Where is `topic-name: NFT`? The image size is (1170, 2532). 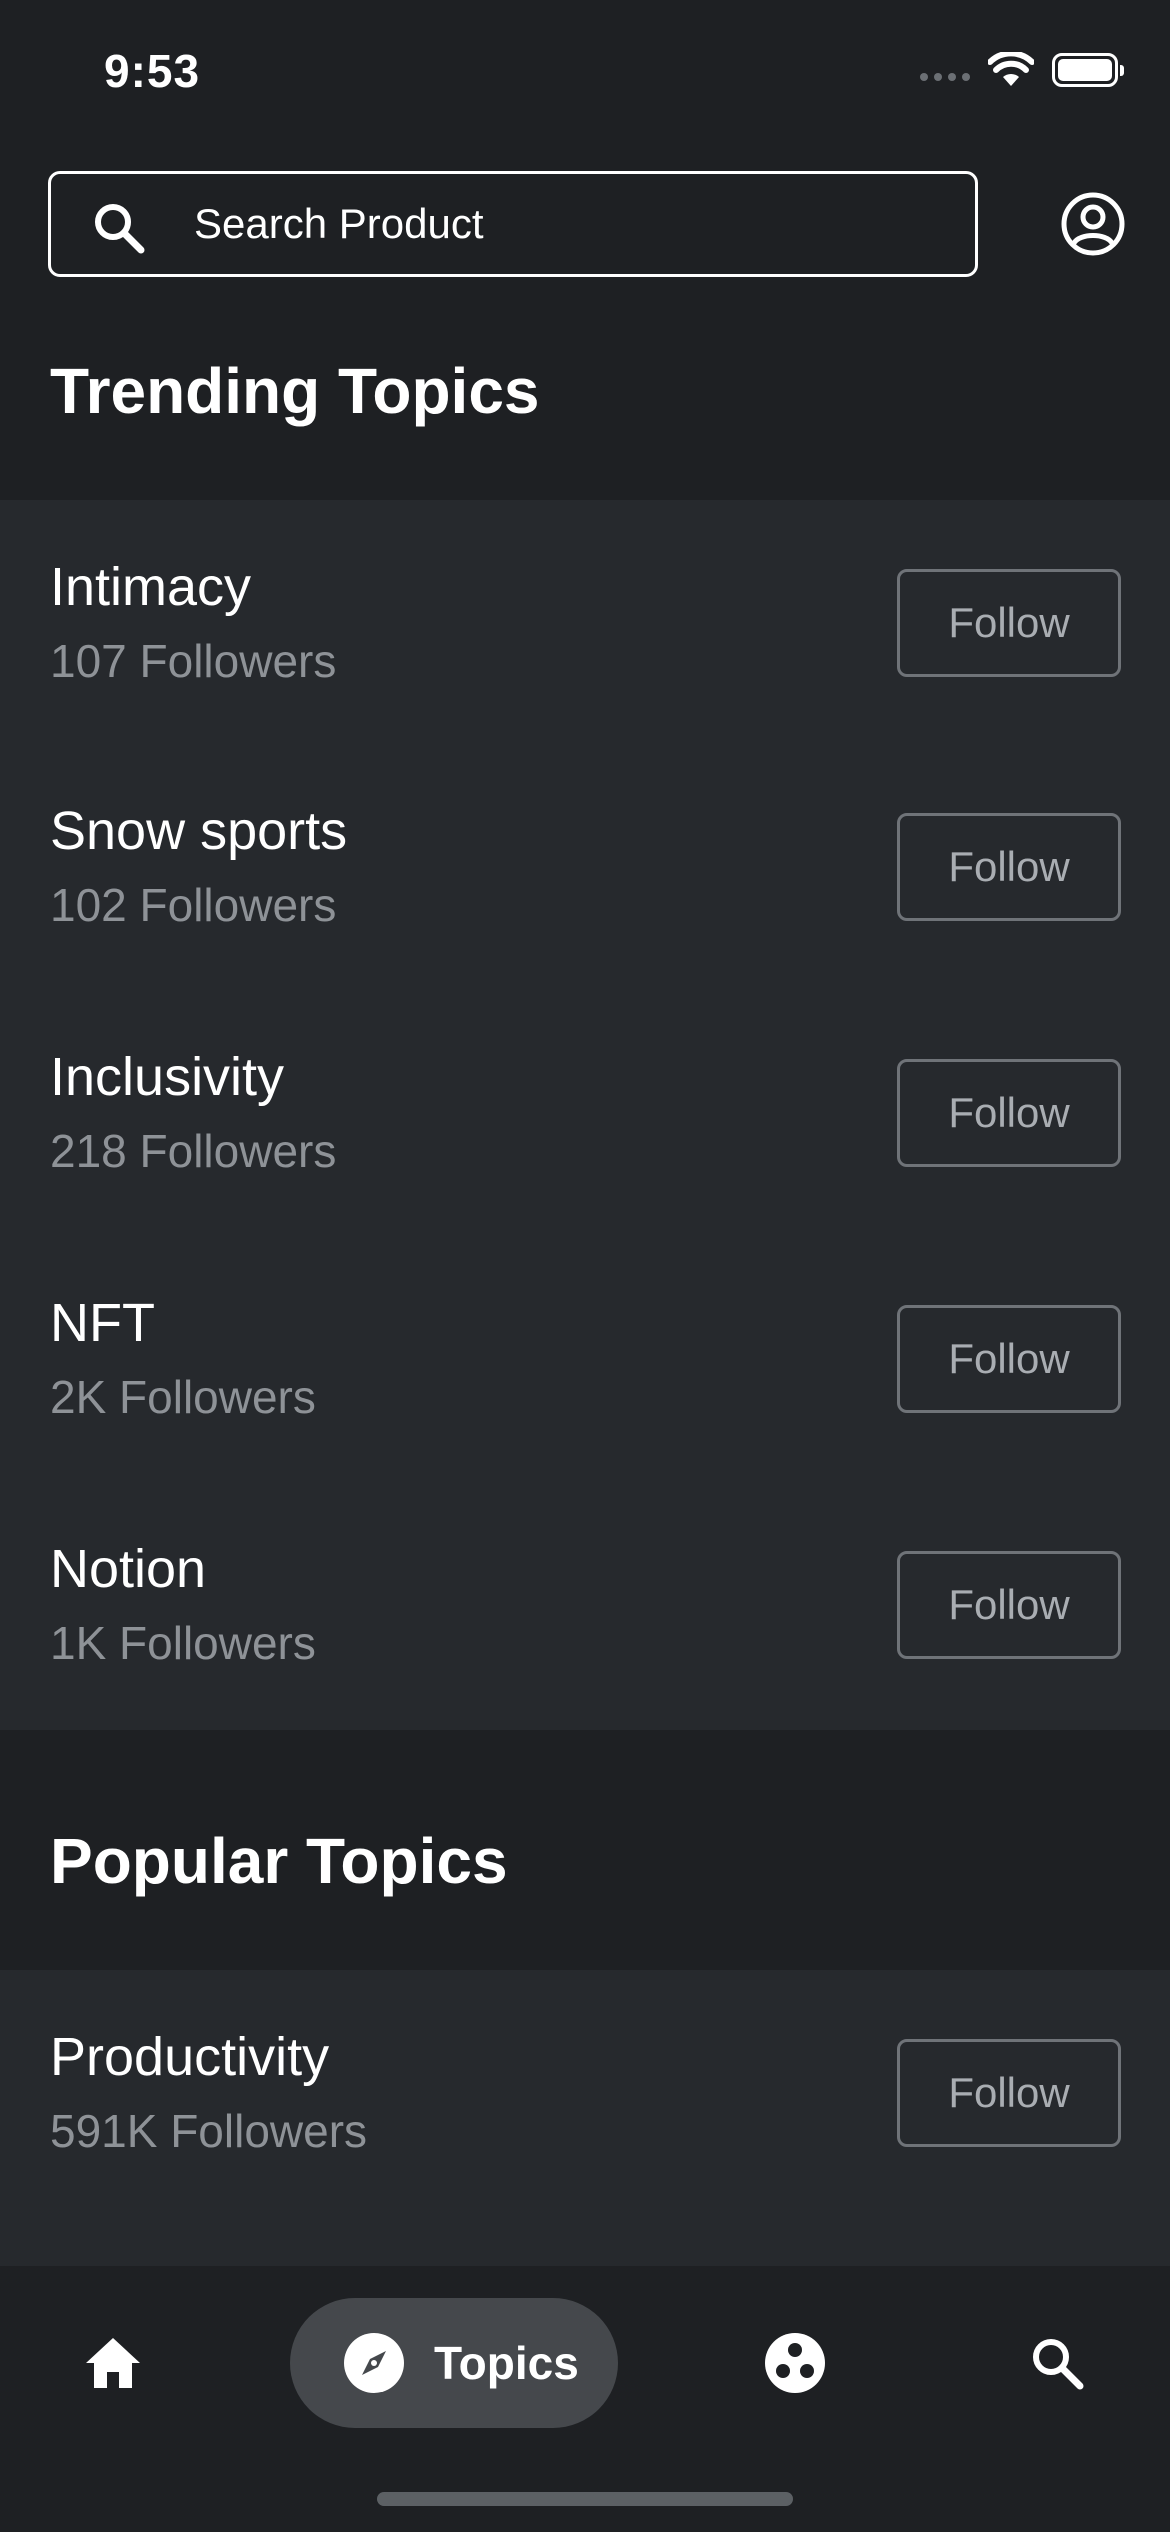 topic-name: NFT is located at coordinates (102, 1323).